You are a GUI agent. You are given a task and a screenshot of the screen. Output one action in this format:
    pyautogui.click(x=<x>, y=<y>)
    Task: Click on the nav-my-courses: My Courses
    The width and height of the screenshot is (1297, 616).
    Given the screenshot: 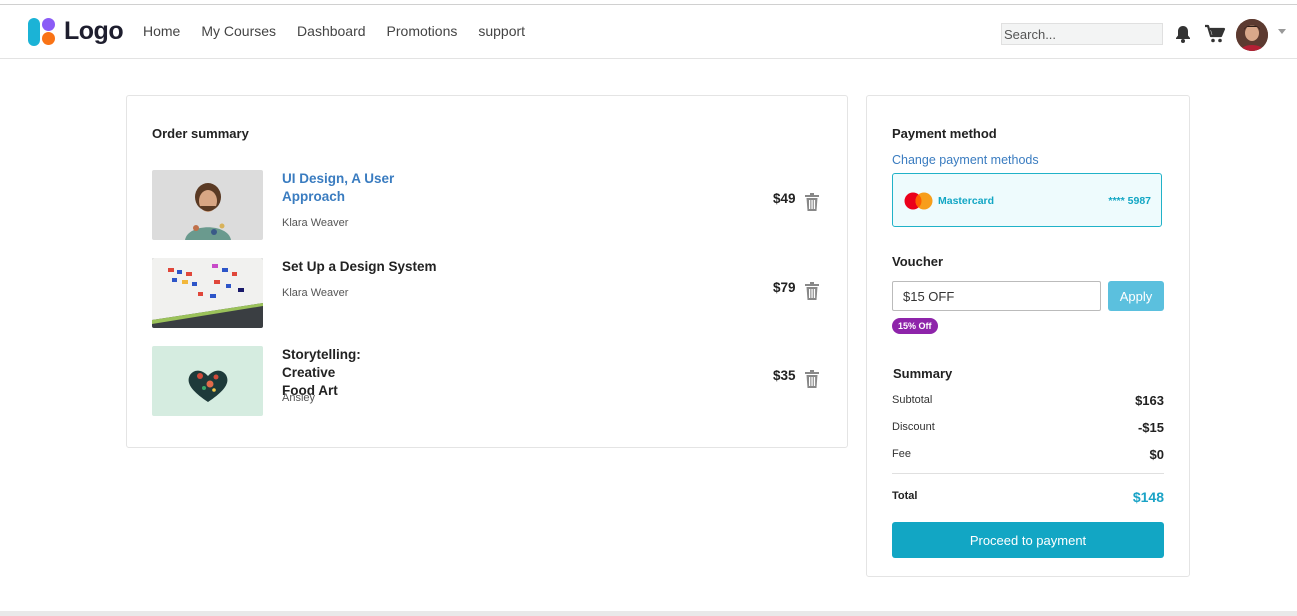 What is the action you would take?
    pyautogui.click(x=238, y=31)
    